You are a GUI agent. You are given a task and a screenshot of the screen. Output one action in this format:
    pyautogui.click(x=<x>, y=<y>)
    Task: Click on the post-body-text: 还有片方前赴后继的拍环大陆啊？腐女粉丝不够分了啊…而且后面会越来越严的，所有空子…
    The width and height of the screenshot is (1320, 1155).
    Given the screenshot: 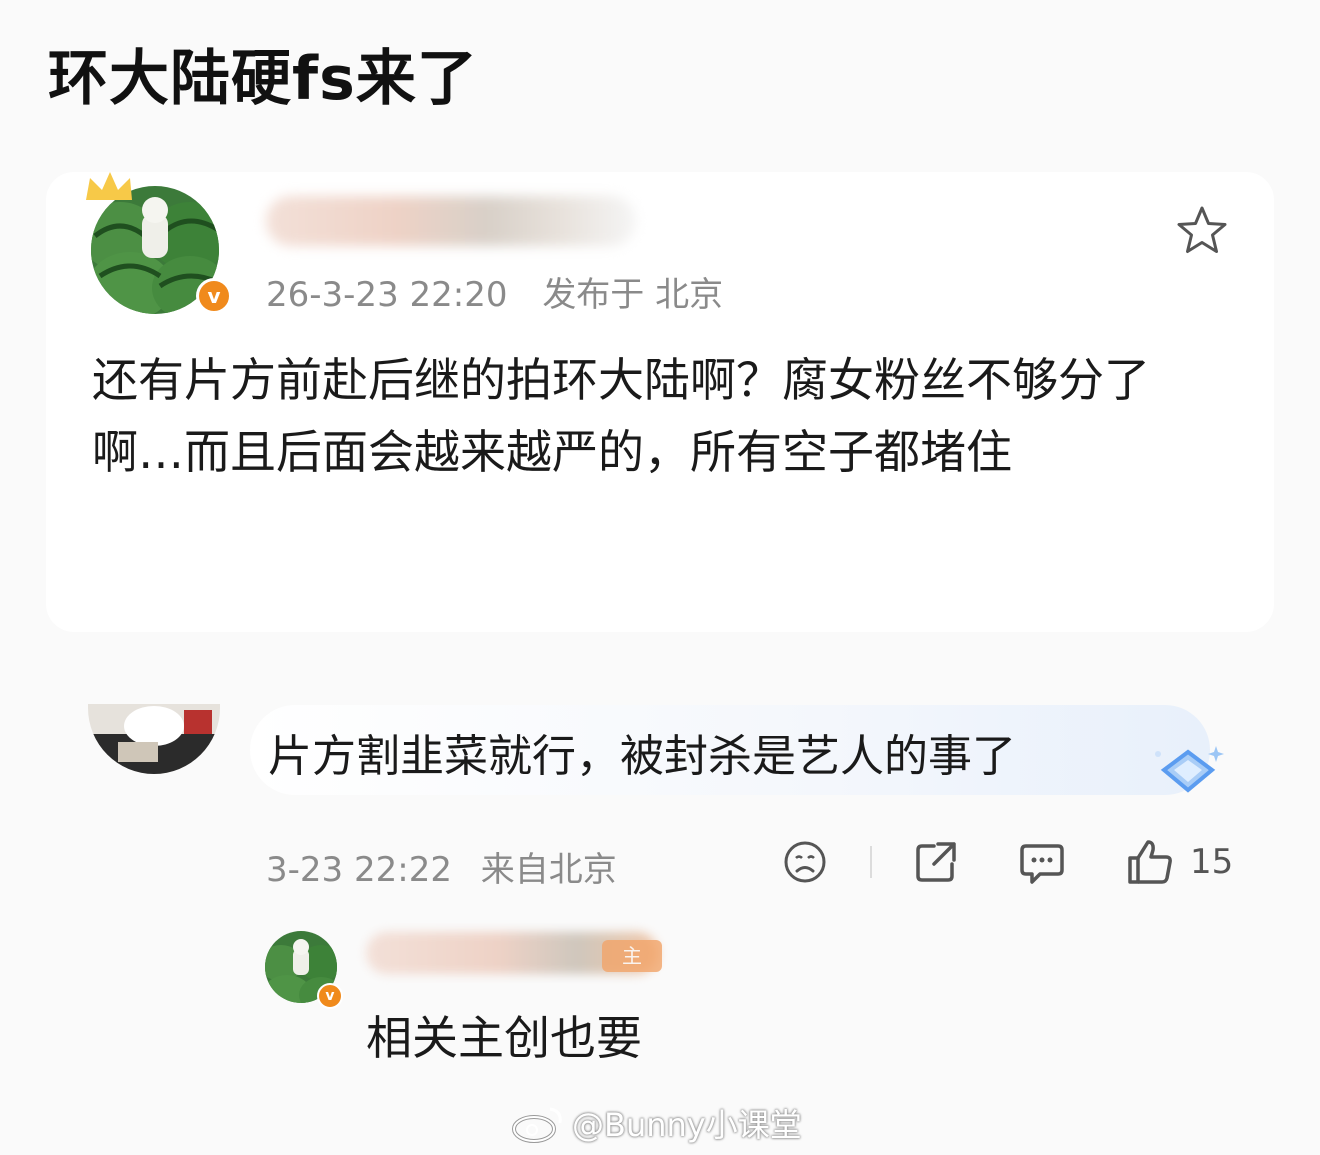 What is the action you would take?
    pyautogui.click(x=621, y=416)
    